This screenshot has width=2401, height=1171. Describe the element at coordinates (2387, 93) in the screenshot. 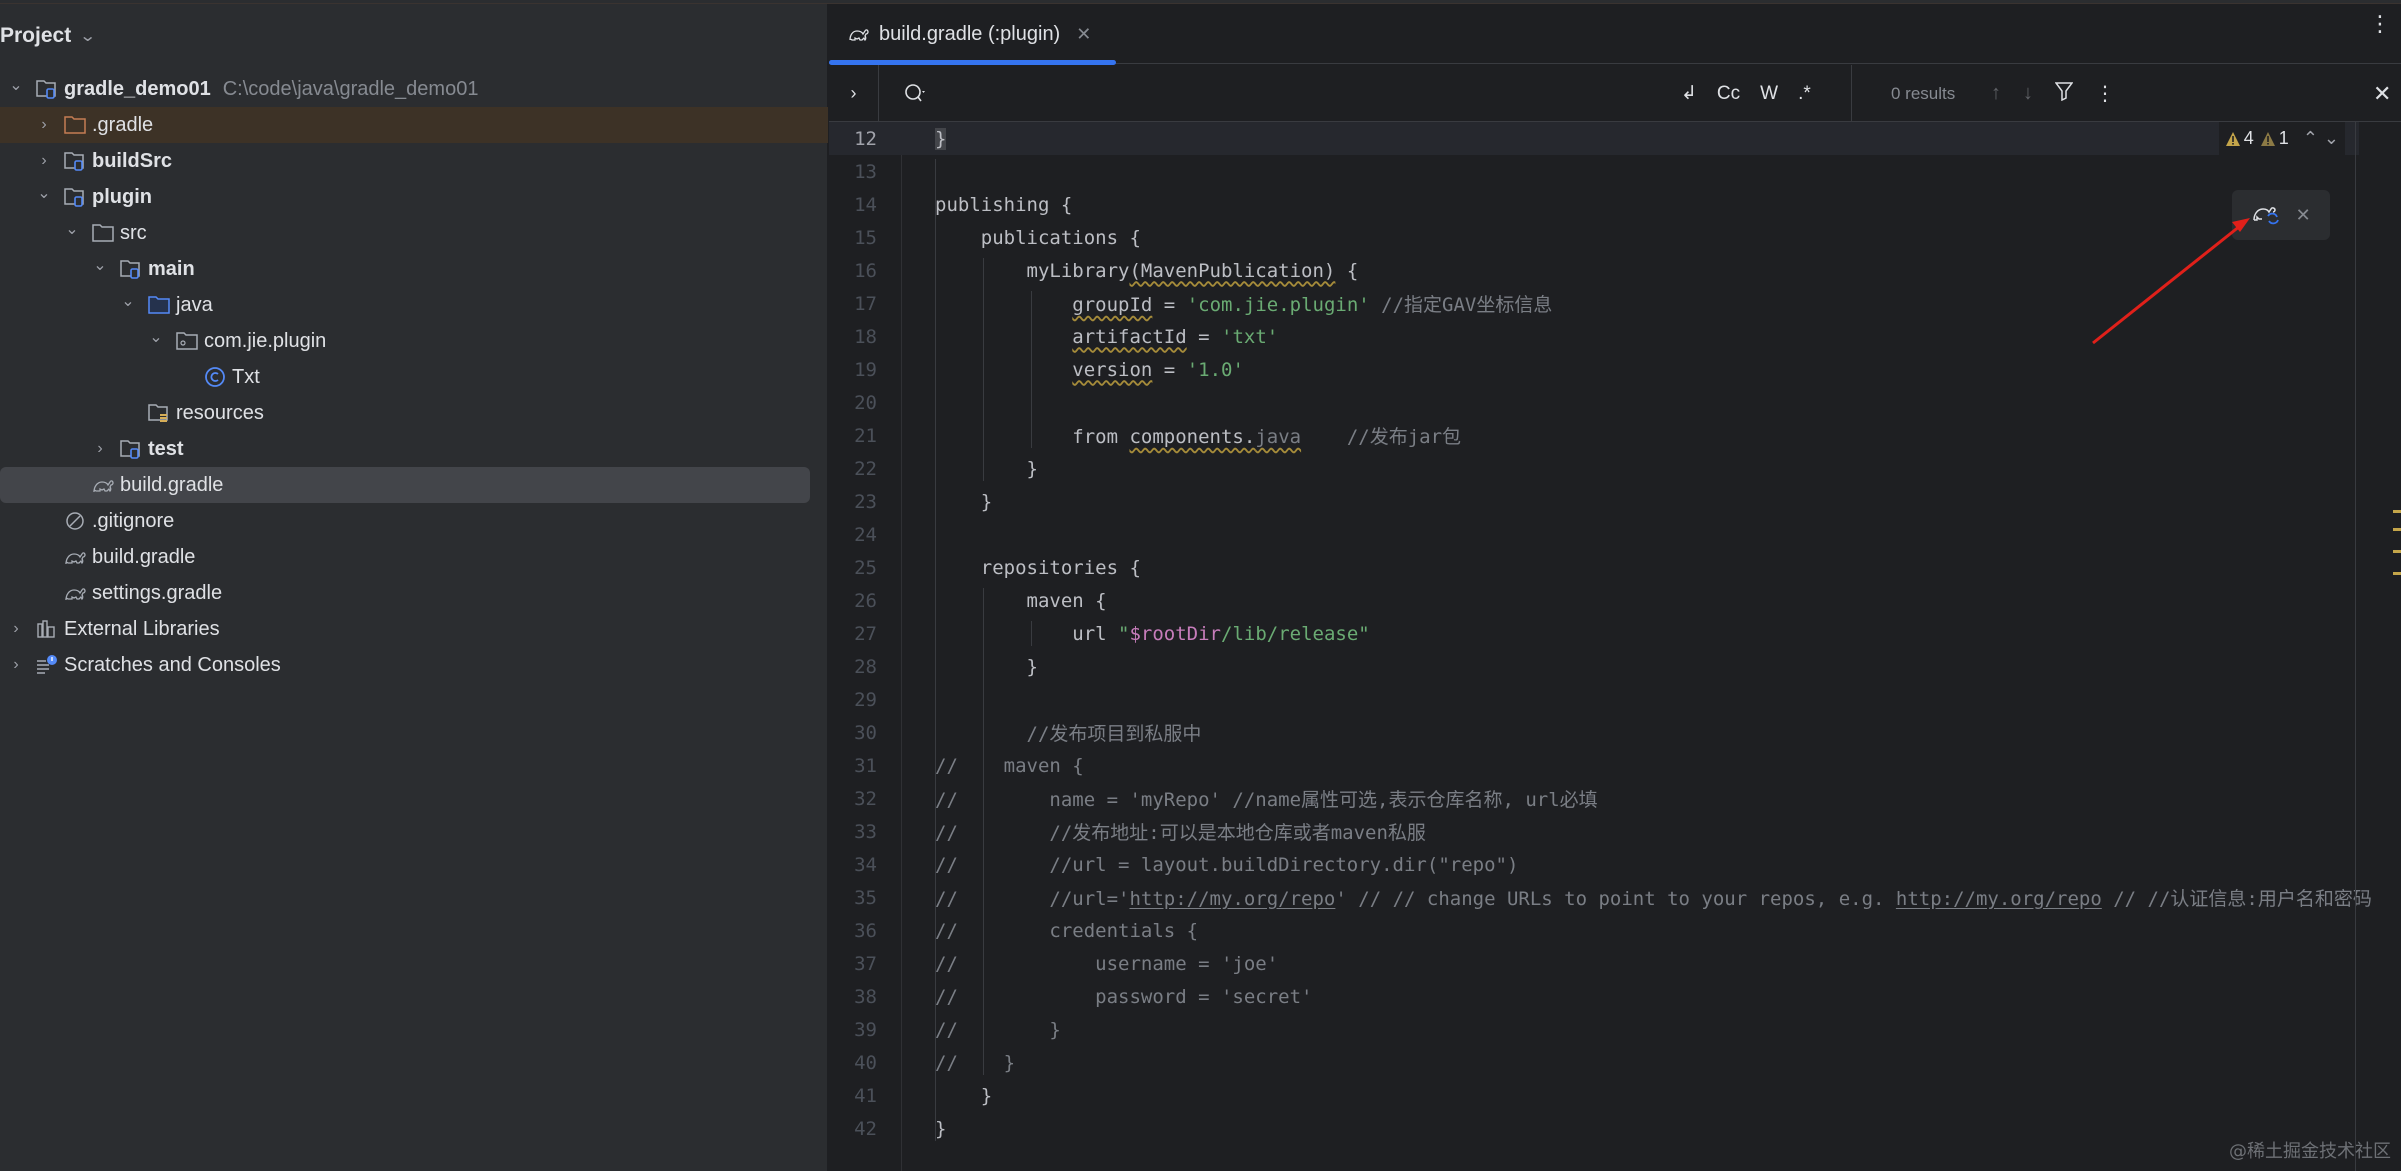

I see `close-find-icon: ✕` at that location.